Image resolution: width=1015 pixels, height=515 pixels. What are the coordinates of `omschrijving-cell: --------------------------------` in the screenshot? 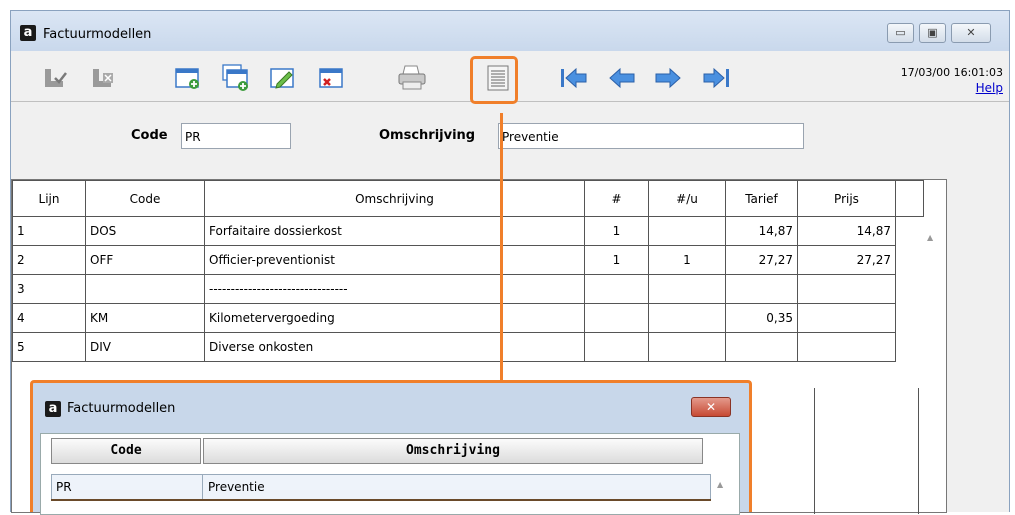 It's located at (394, 289).